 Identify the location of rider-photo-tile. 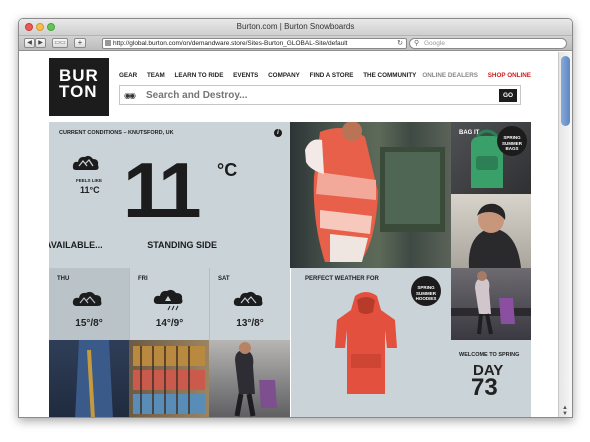
(491, 231).